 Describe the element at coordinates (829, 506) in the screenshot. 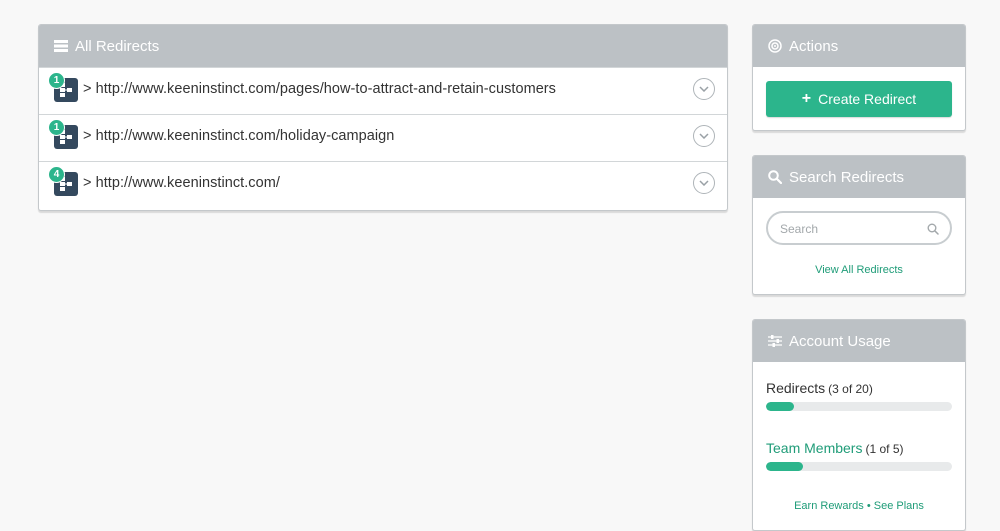

I see `earn-rewards-link: Earn Rewards` at that location.